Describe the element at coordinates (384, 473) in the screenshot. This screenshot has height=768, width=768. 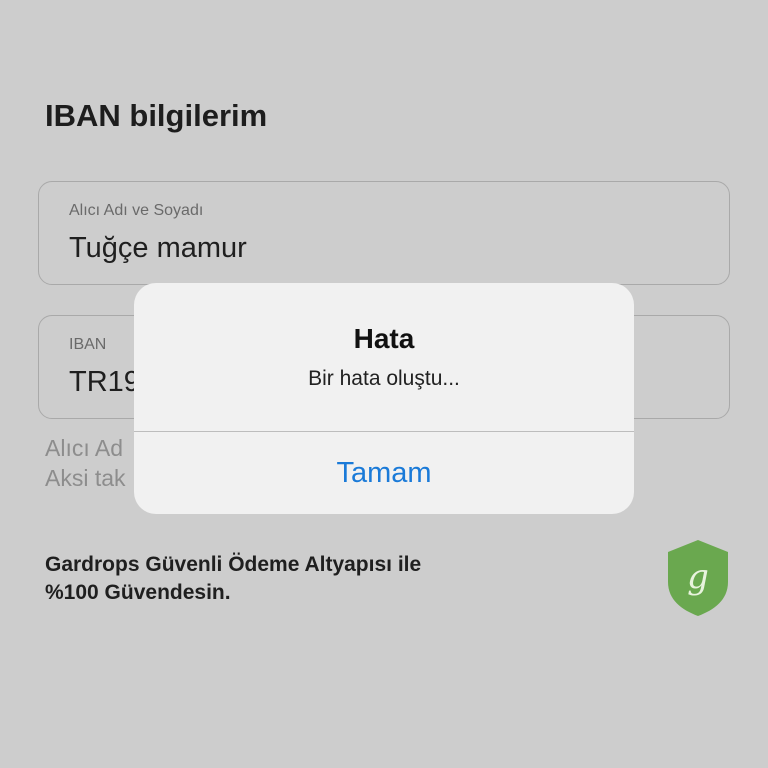
I see `ok-button: Tamam` at that location.